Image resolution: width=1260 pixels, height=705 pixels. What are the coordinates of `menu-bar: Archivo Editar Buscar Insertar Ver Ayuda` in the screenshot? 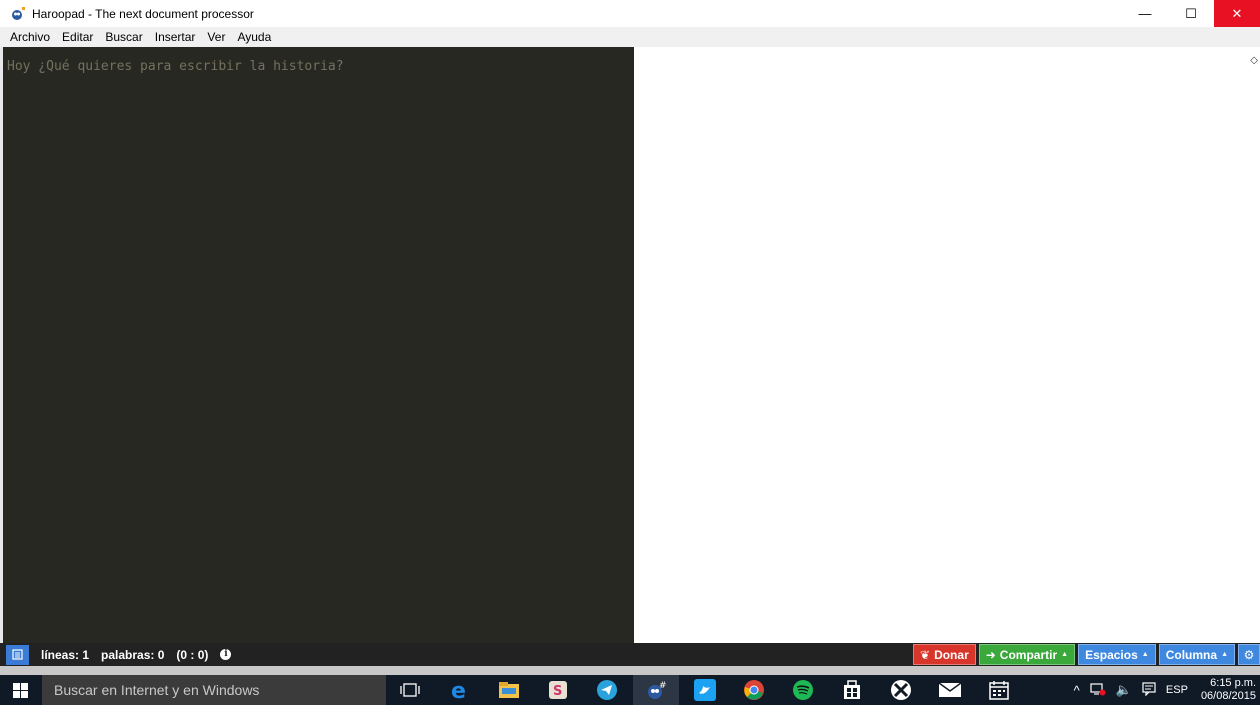 It's located at (630, 37).